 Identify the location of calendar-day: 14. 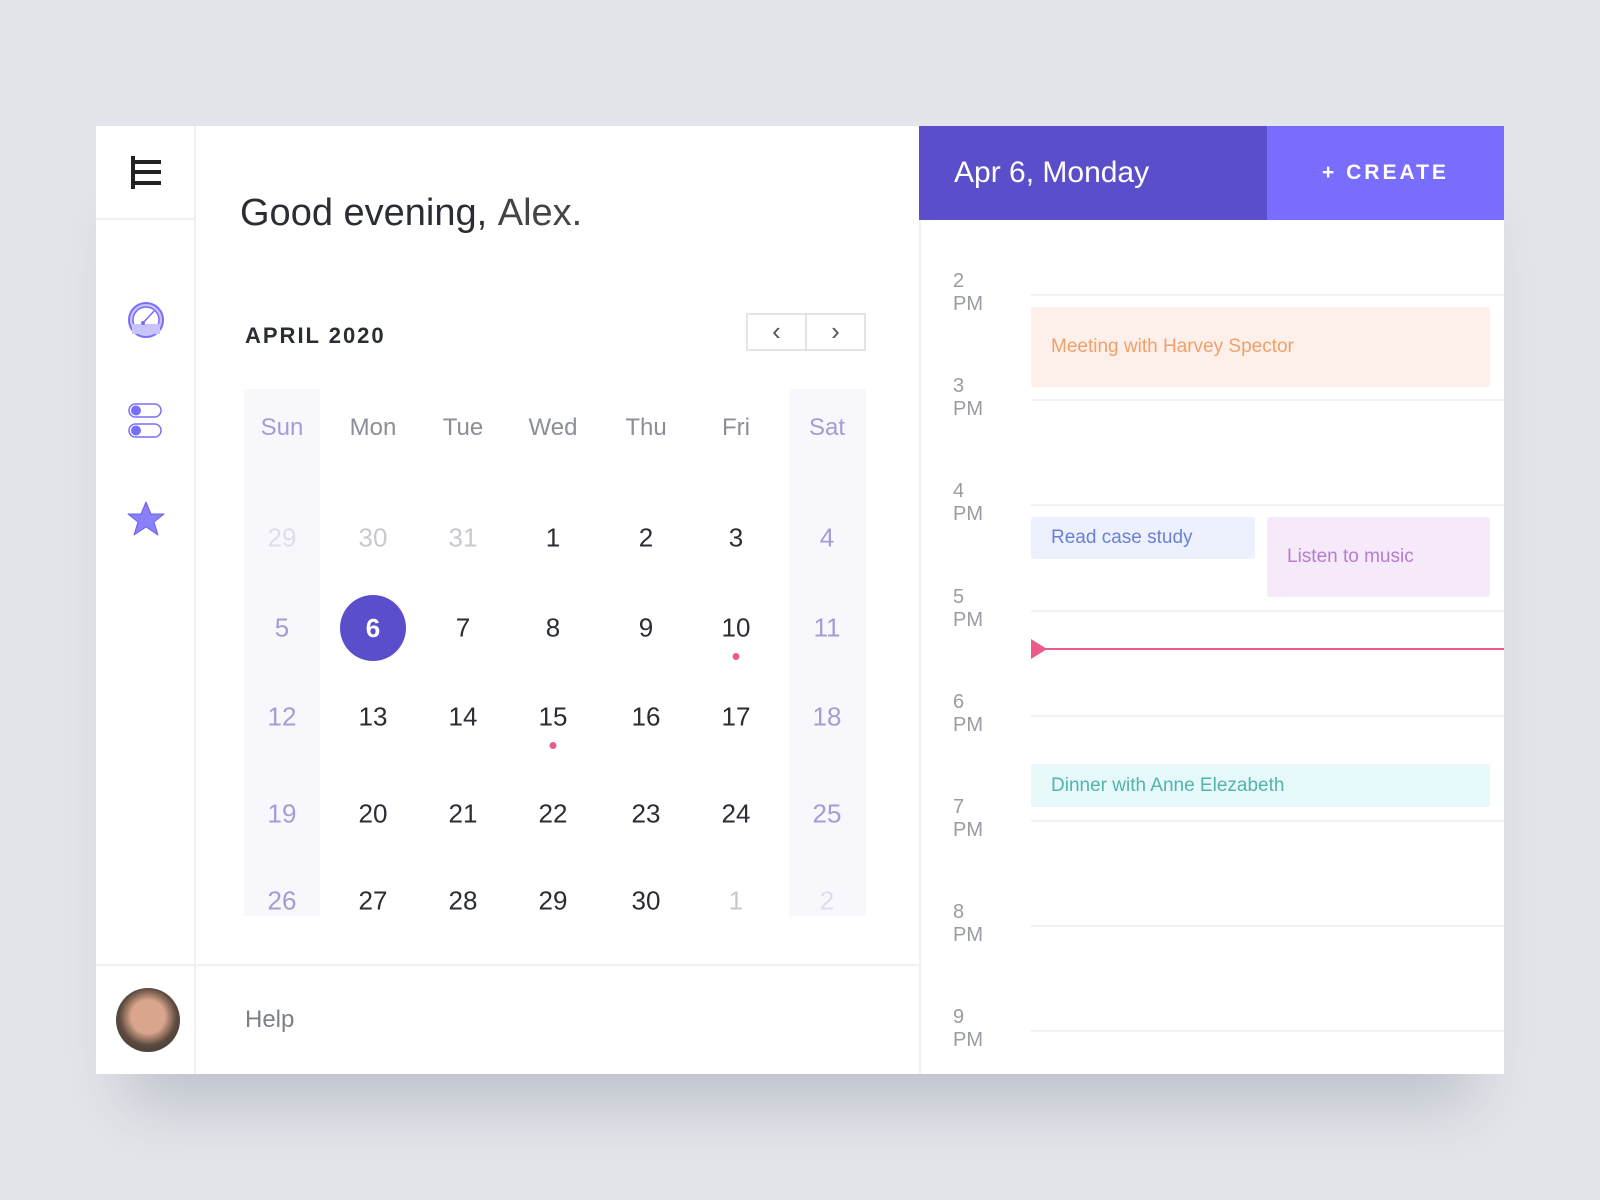
(463, 717).